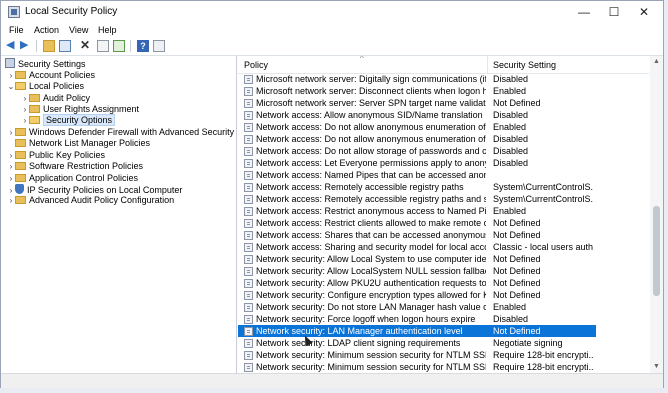 The image size is (668, 393). Describe the element at coordinates (159, 46) in the screenshot. I see `filter-icon` at that location.